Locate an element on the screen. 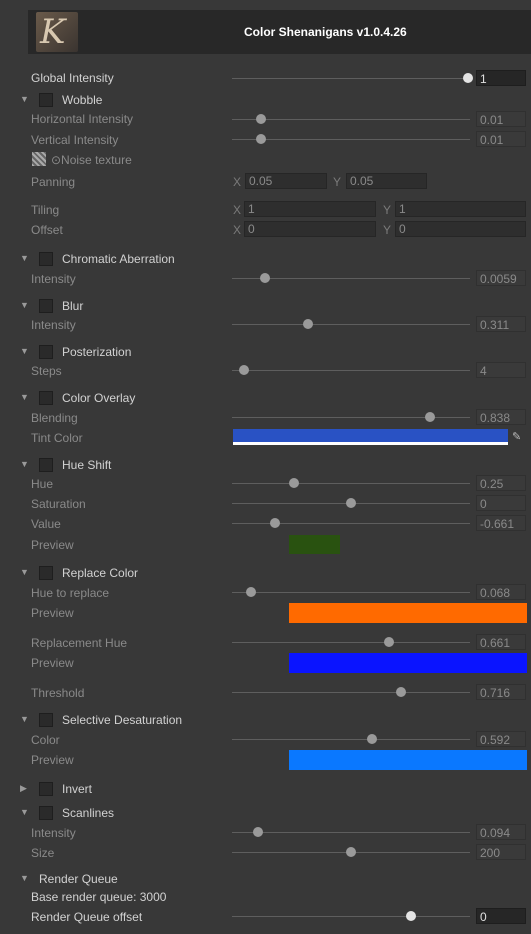  scanlines-size-slider is located at coordinates (351, 852).